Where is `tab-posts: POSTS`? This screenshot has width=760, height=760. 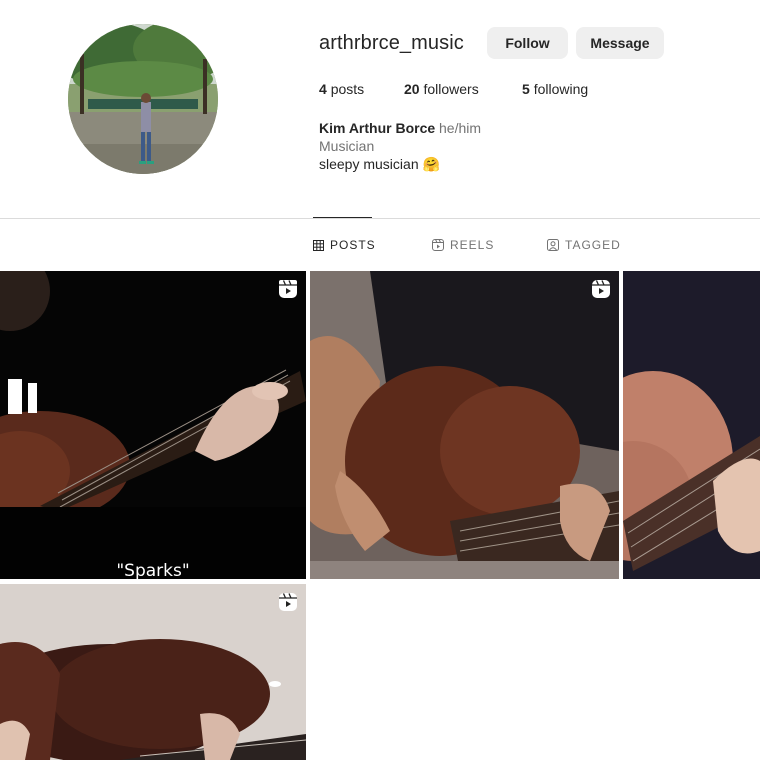 tab-posts: POSTS is located at coordinates (344, 245).